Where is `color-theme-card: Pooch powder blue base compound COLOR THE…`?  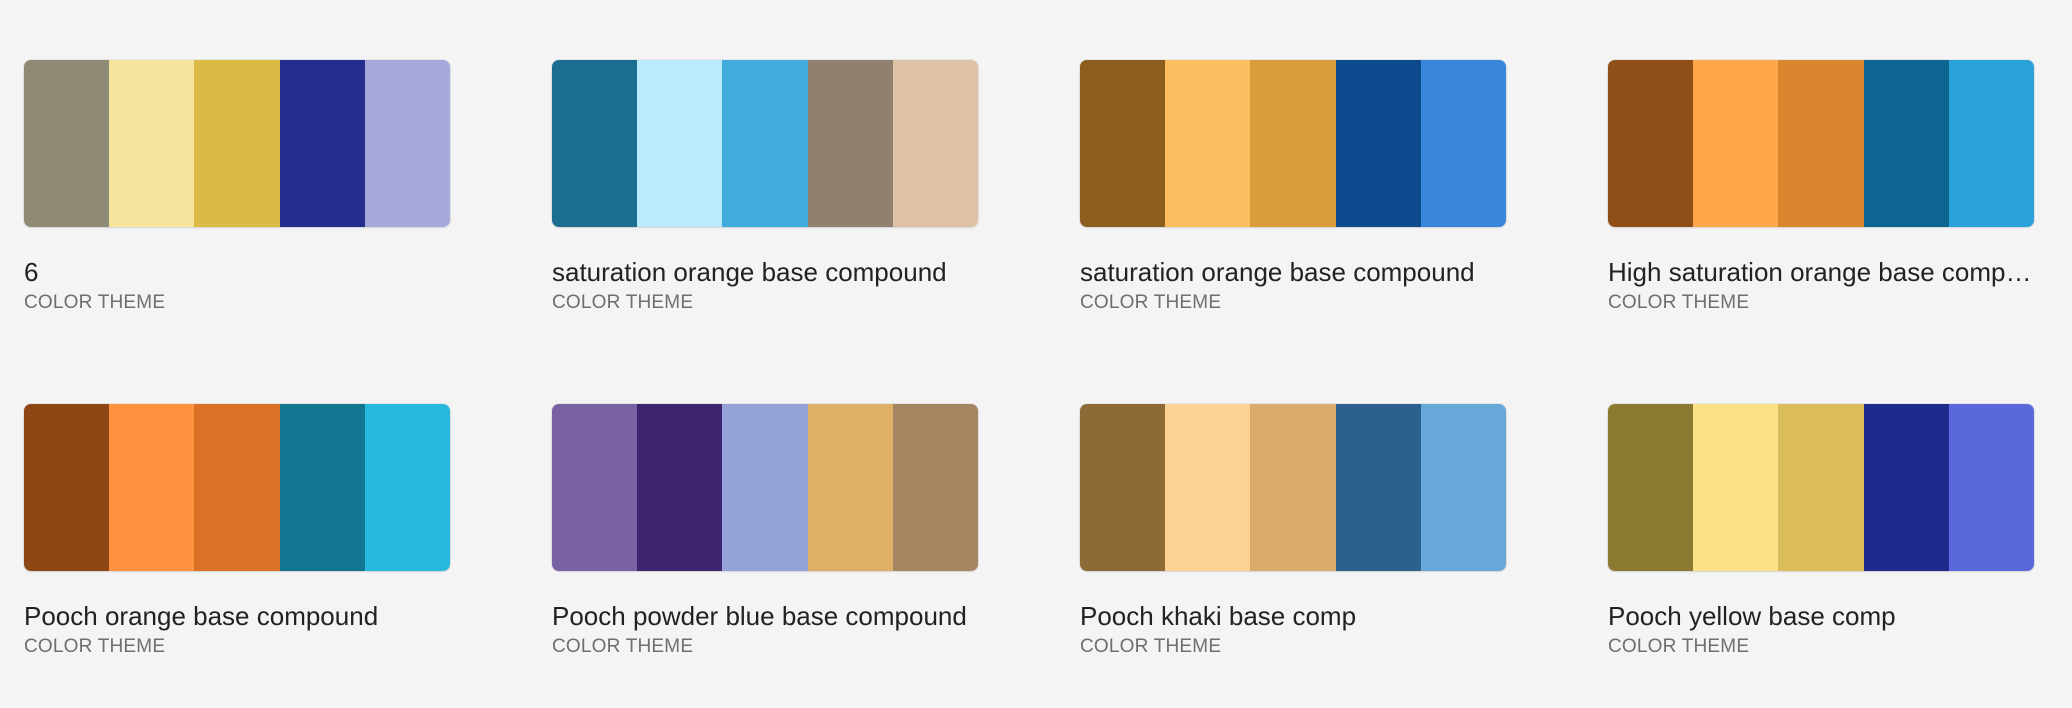 color-theme-card: Pooch powder blue base compound COLOR THE… is located at coordinates (765, 531).